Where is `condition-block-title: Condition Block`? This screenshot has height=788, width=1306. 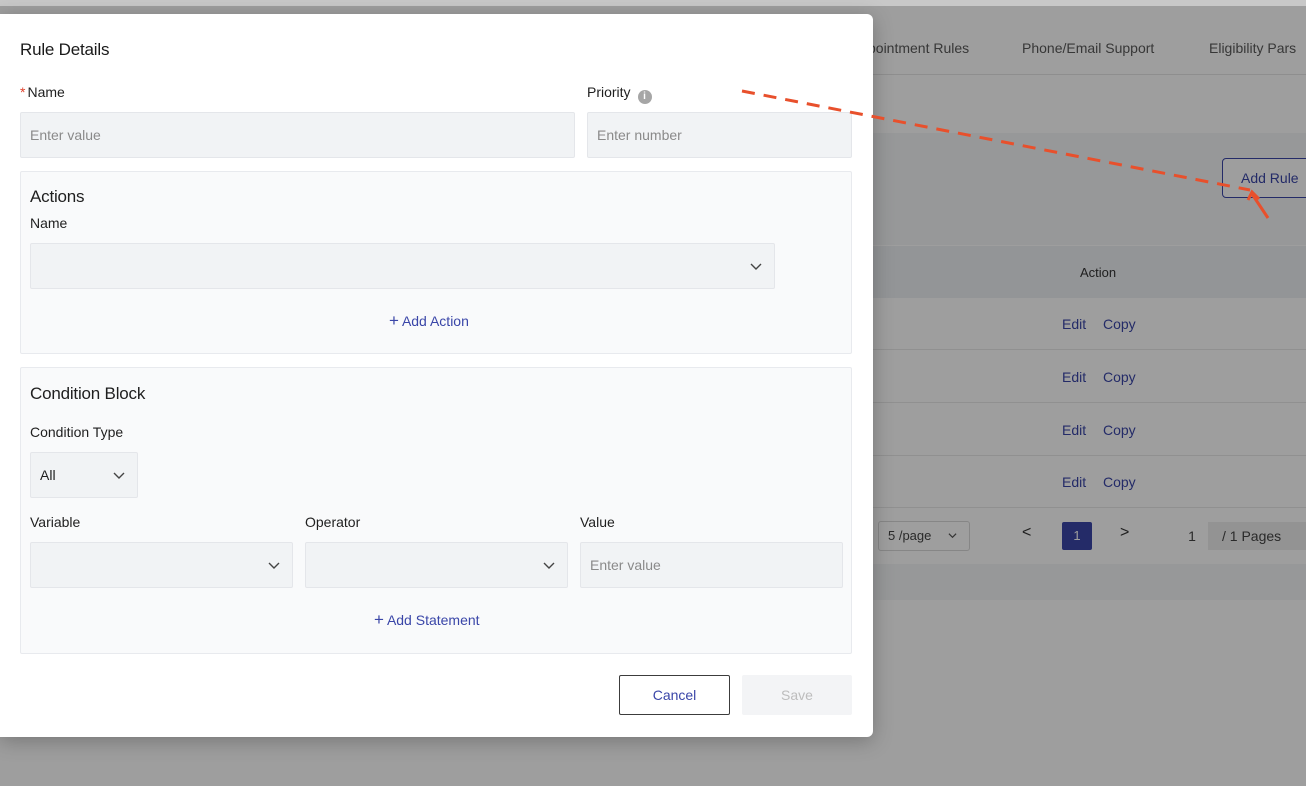
condition-block-title: Condition Block is located at coordinates (88, 393).